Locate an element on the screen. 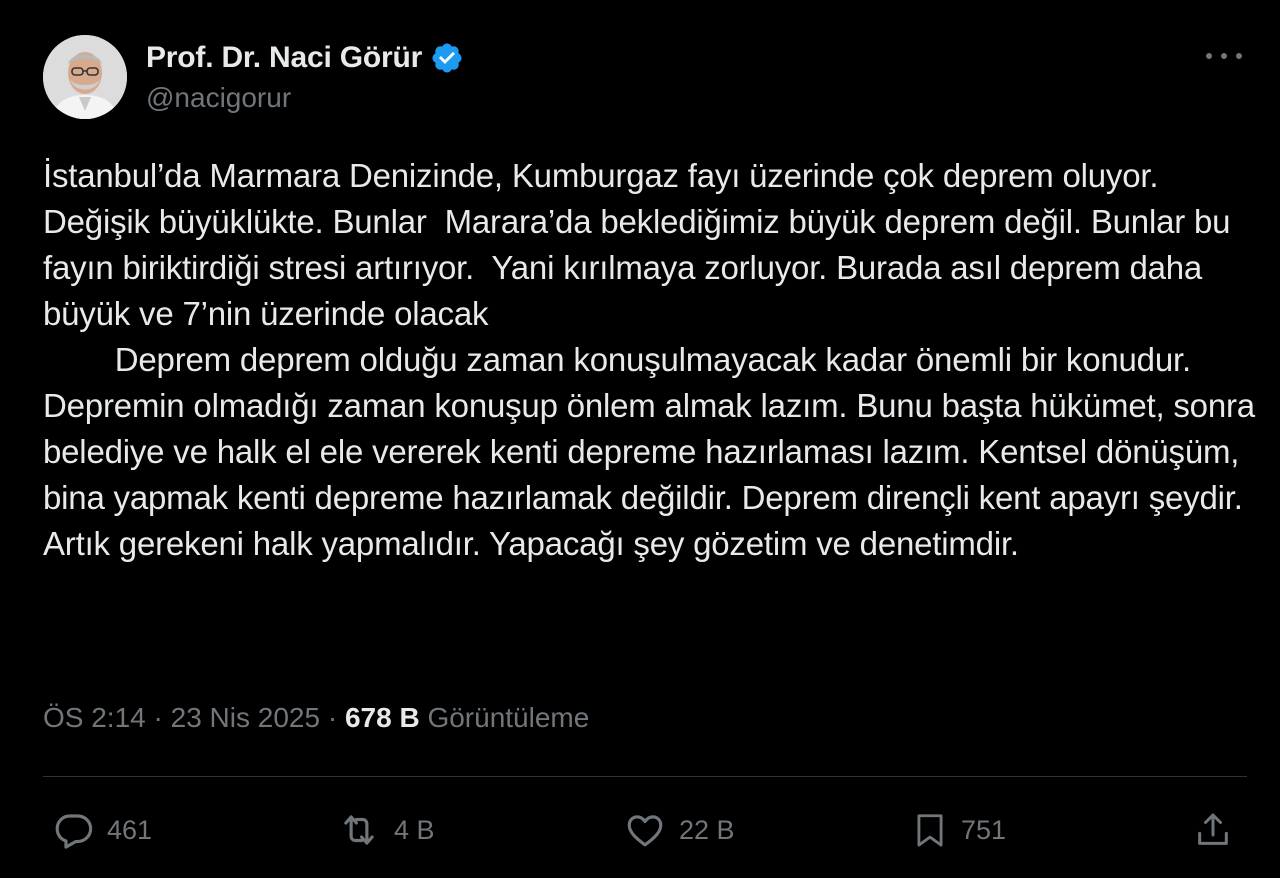 The image size is (1280, 878). action-bar: 461 4 B 22 B 751 is located at coordinates (645, 830).